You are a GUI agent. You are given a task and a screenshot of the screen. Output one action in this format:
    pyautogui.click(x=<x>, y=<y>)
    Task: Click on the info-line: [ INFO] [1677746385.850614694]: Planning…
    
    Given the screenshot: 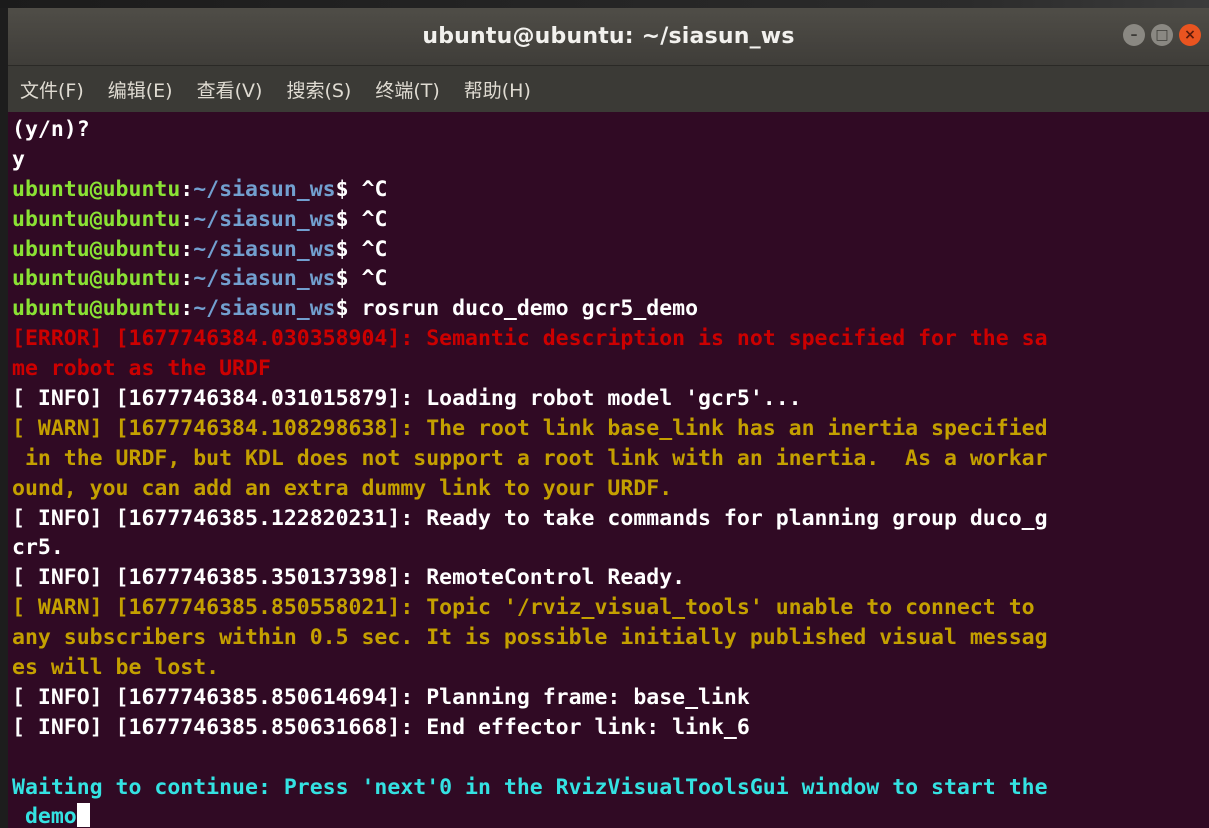 What is the action you would take?
    pyautogui.click(x=381, y=697)
    